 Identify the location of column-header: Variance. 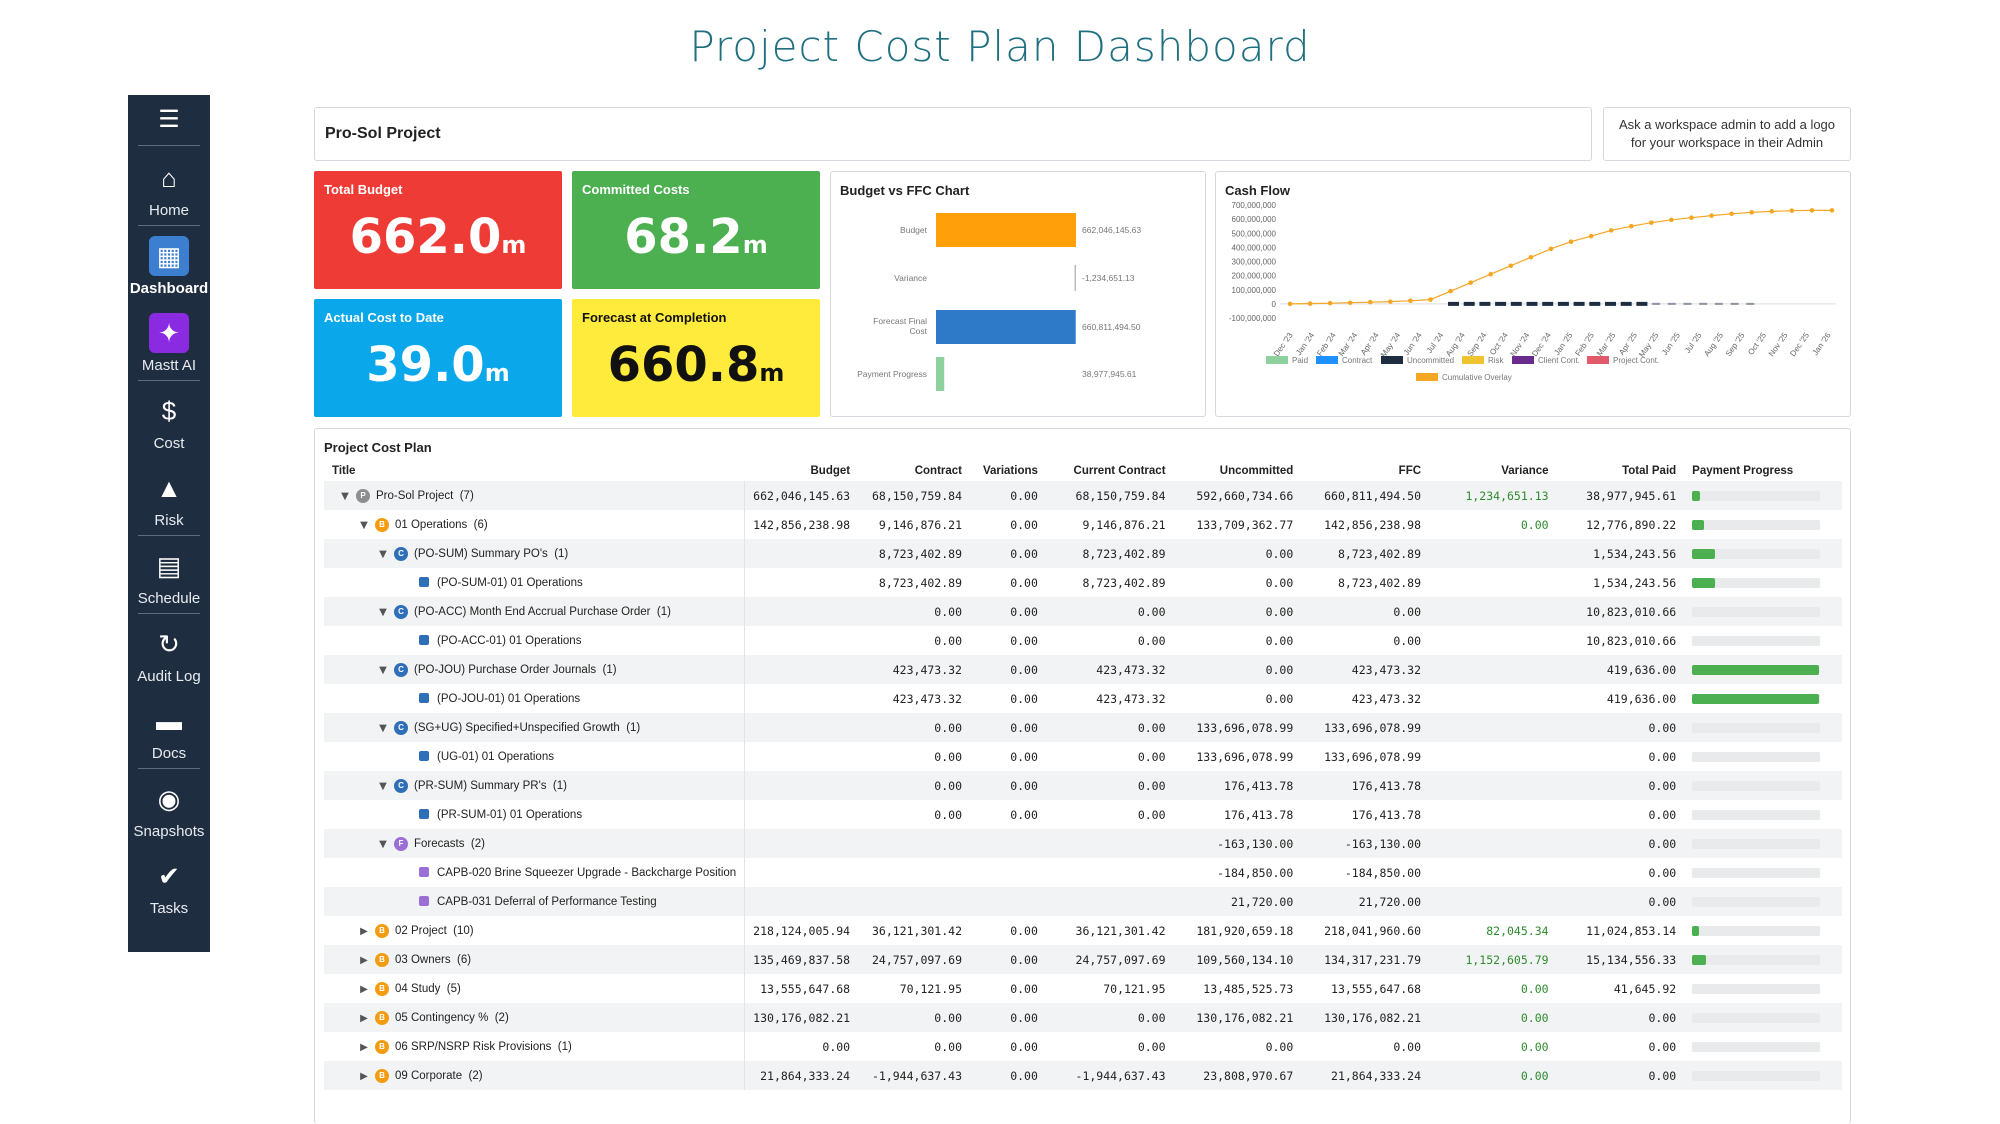
(1493, 471).